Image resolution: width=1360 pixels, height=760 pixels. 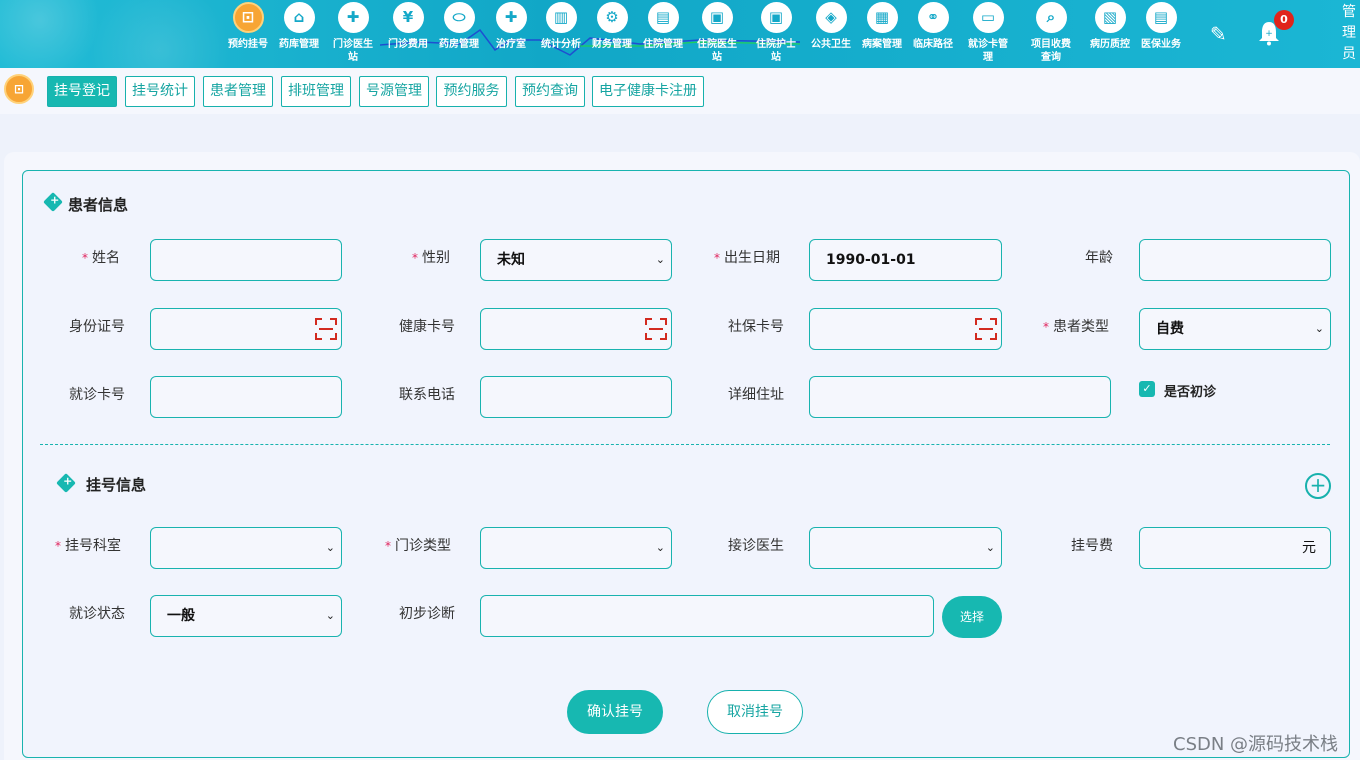 What do you see at coordinates (1110, 34) in the screenshot?
I see `nav-item-16: ▧ 病历质控` at bounding box center [1110, 34].